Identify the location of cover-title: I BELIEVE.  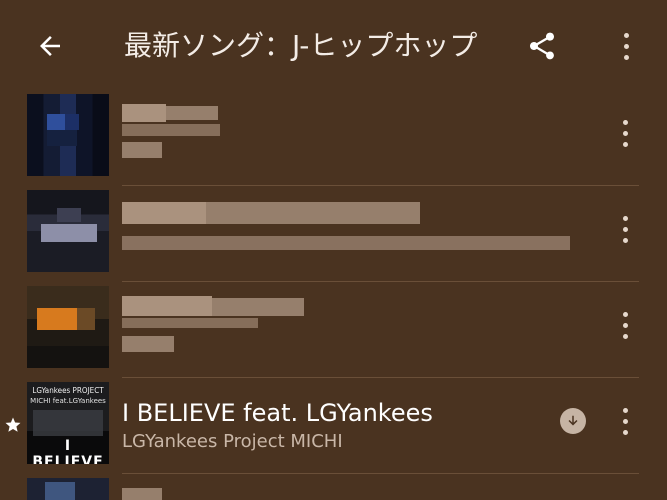
(68, 451).